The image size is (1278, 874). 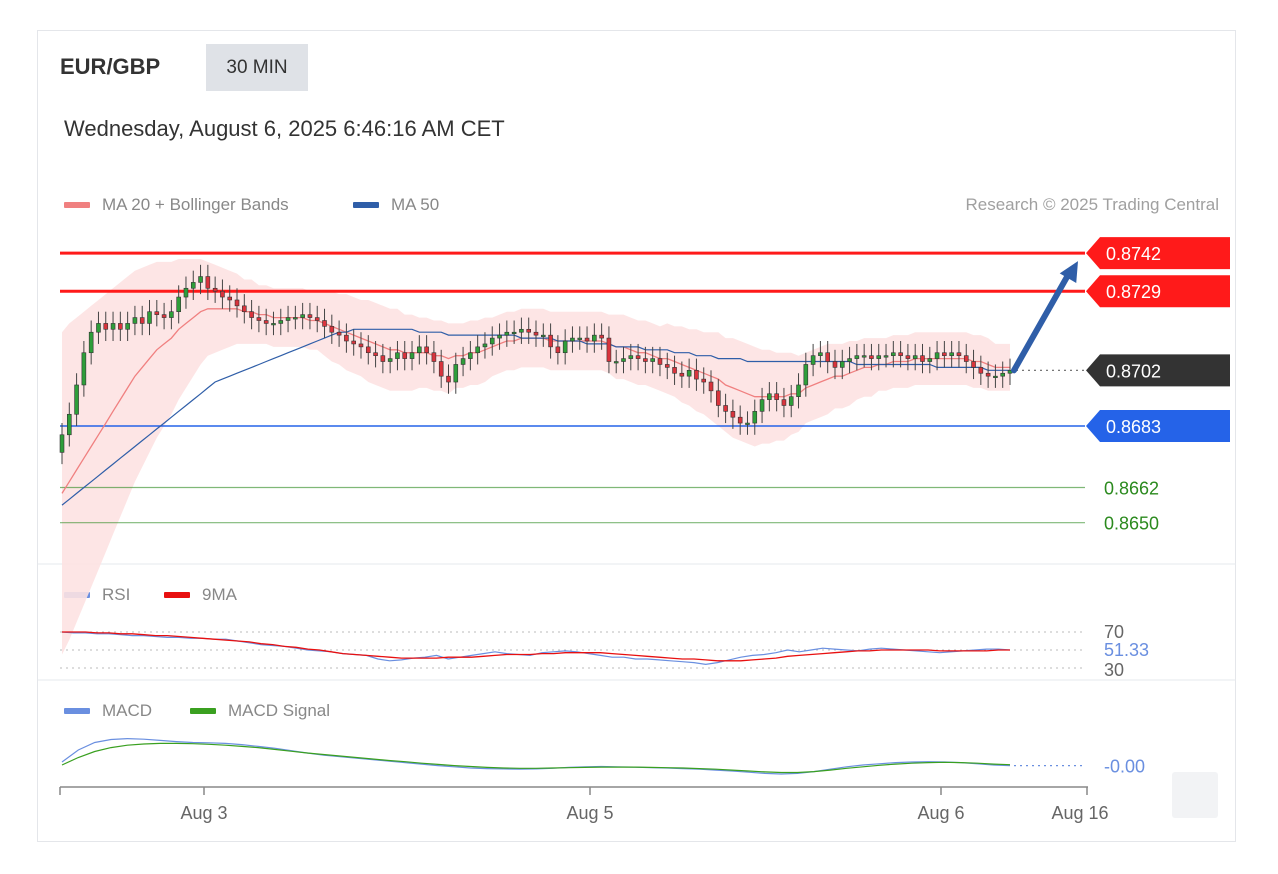 I want to click on level-label-0.8702: 0.8702, so click(x=1133, y=371).